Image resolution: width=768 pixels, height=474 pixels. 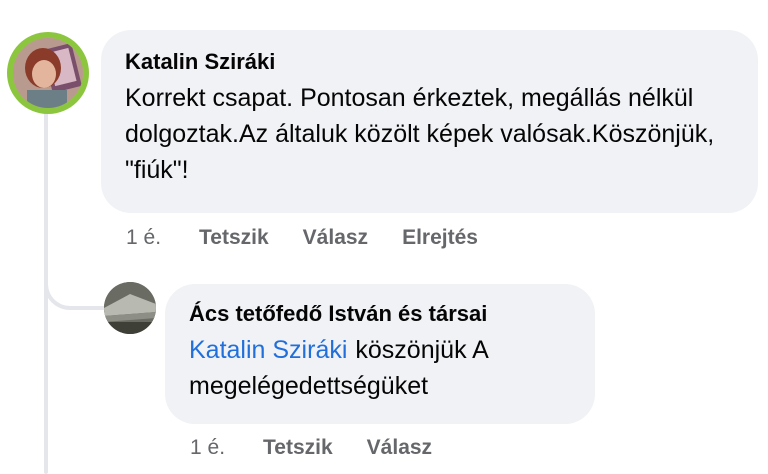 I want to click on reply-author: Ács tetőfedő István és társai, so click(x=380, y=314).